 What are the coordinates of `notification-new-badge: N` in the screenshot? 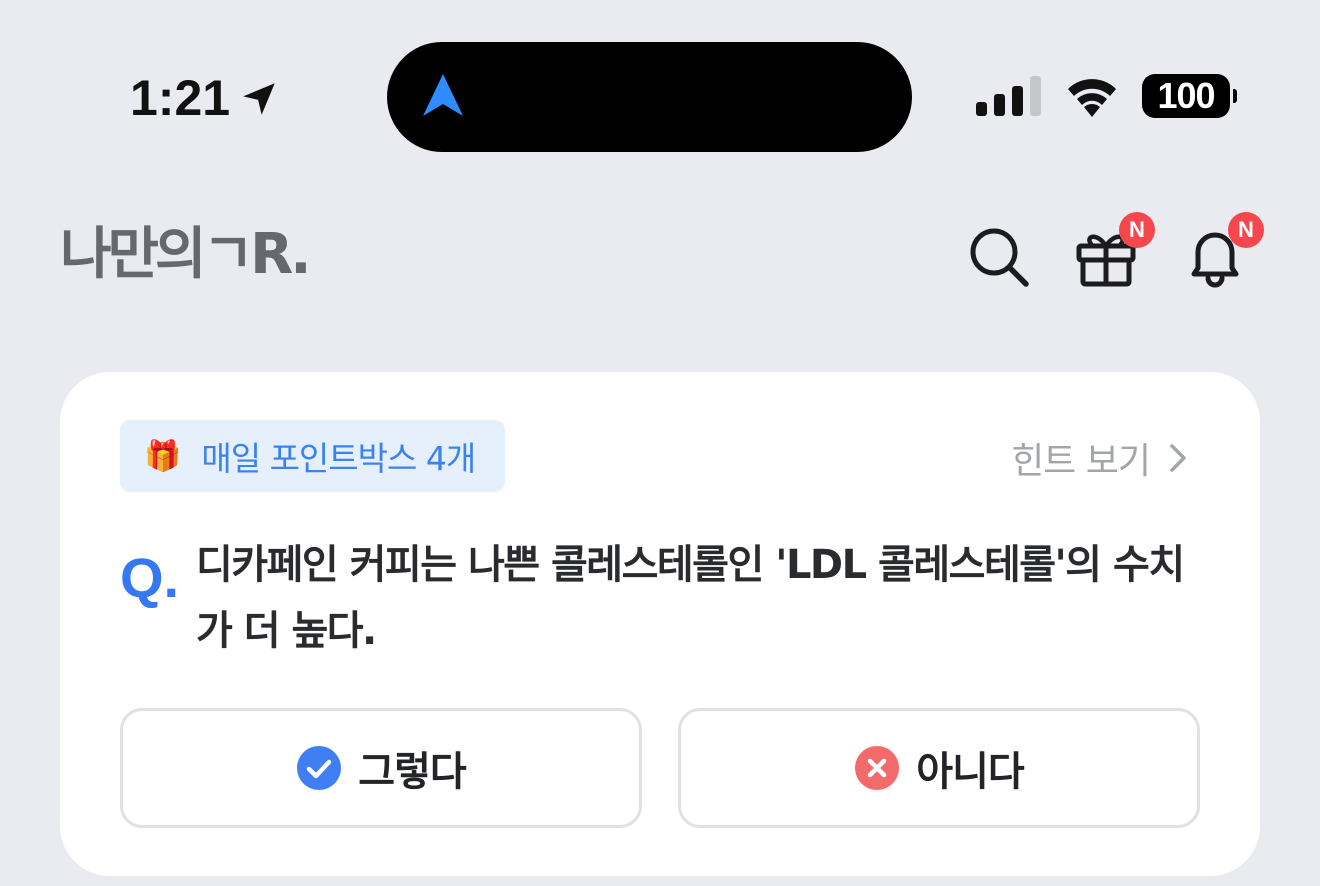 It's located at (1246, 230).